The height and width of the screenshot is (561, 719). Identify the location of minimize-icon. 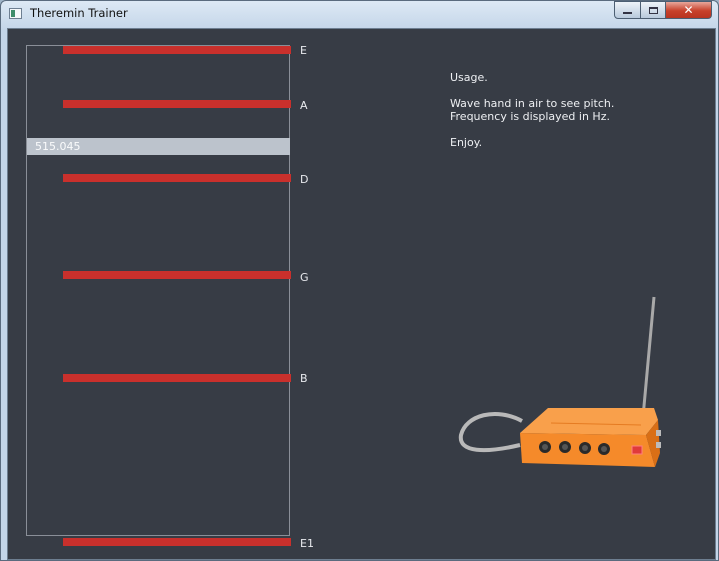
(627, 13).